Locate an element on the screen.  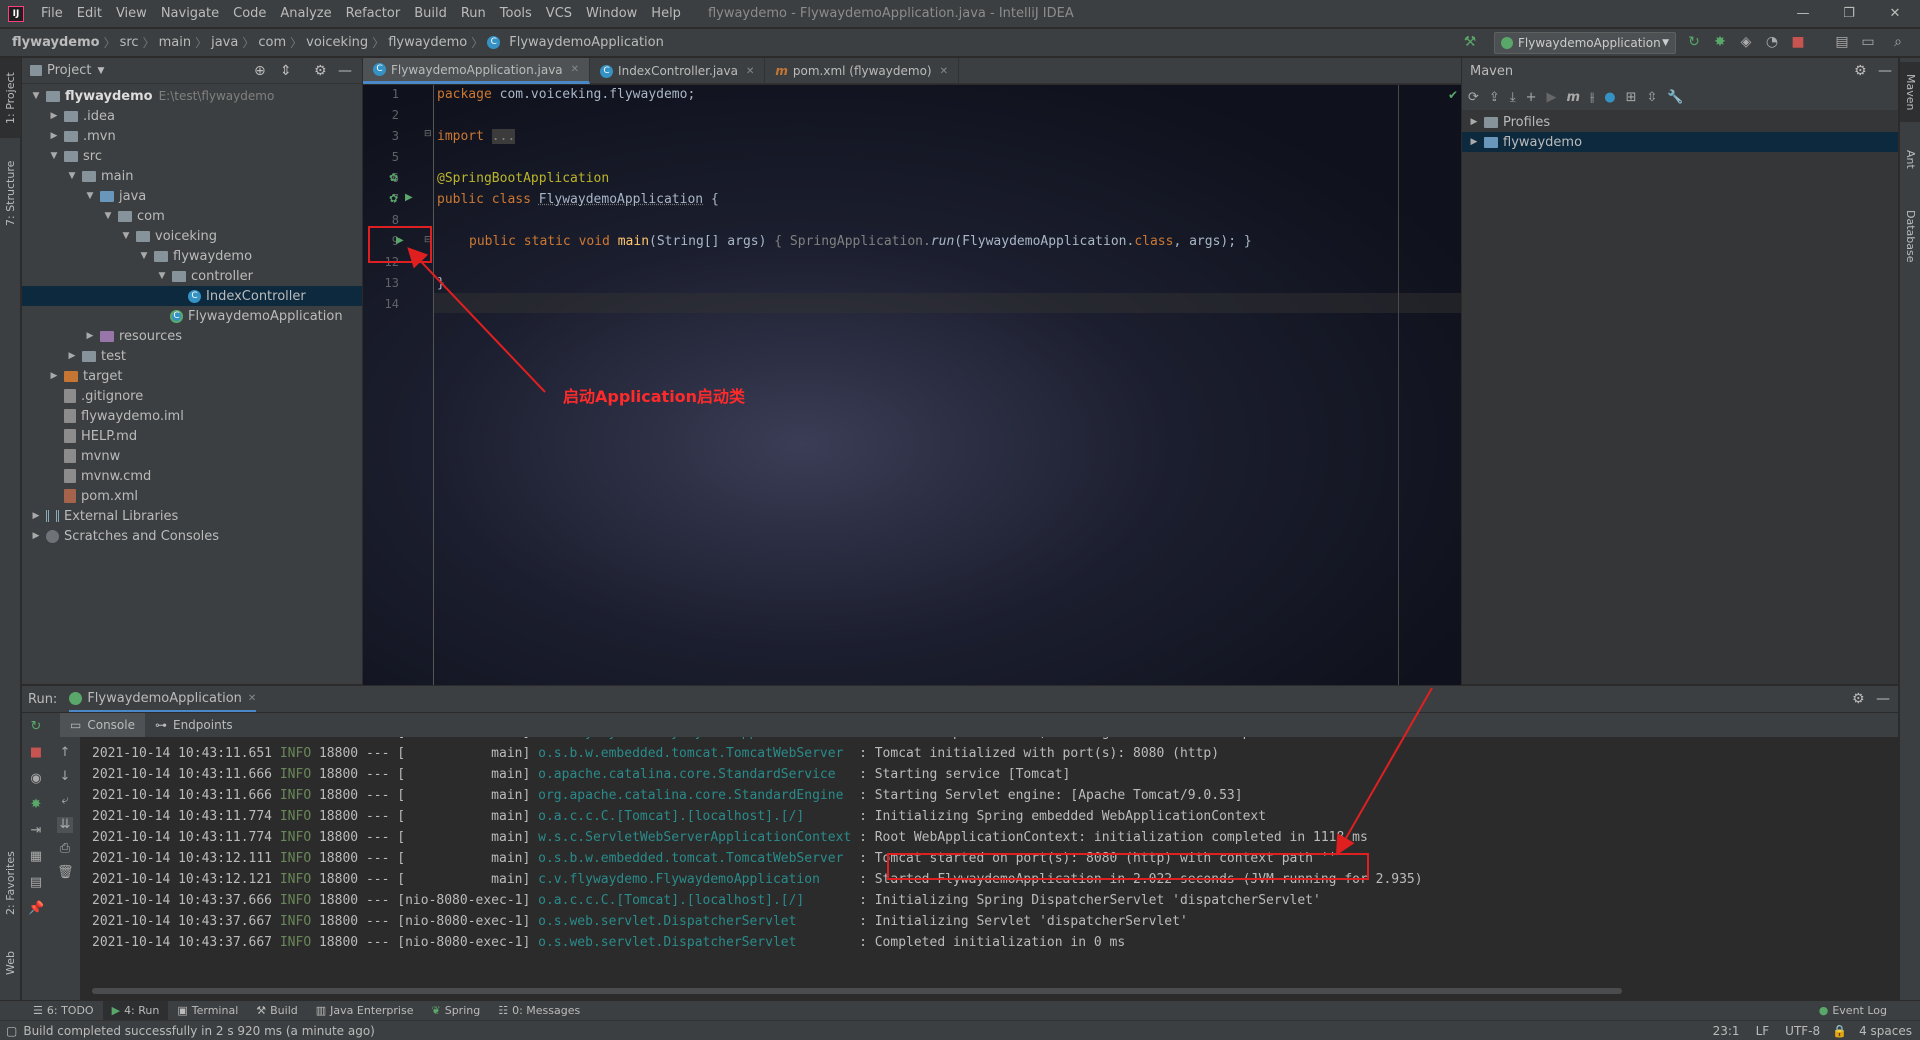
tab-database-vertical: Database is located at coordinates (1910, 236).